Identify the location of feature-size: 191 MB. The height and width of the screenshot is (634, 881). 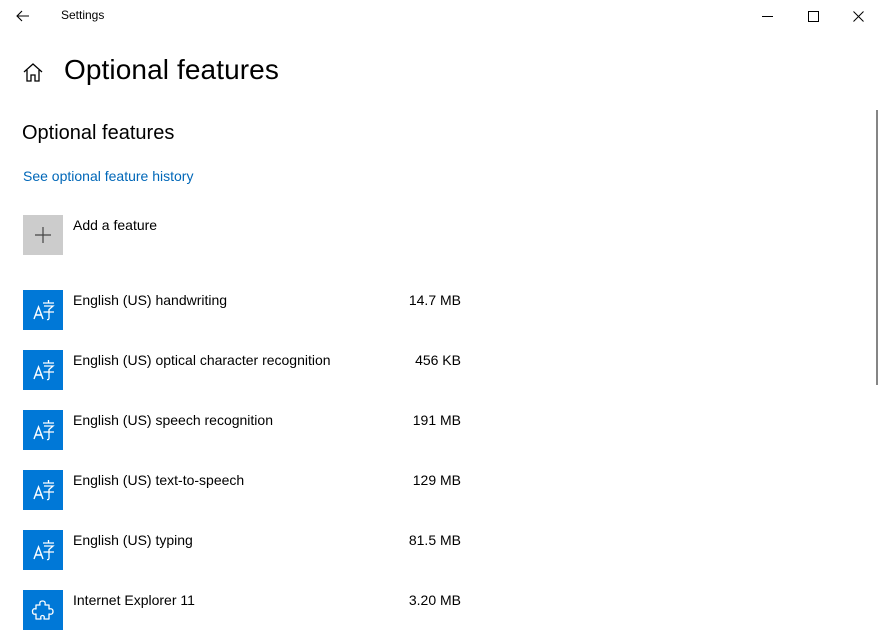
(436, 420).